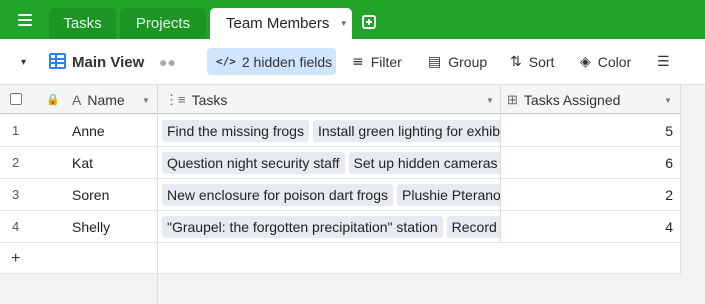  What do you see at coordinates (278, 23) in the screenshot?
I see `tab-team-members-label: Team Members` at bounding box center [278, 23].